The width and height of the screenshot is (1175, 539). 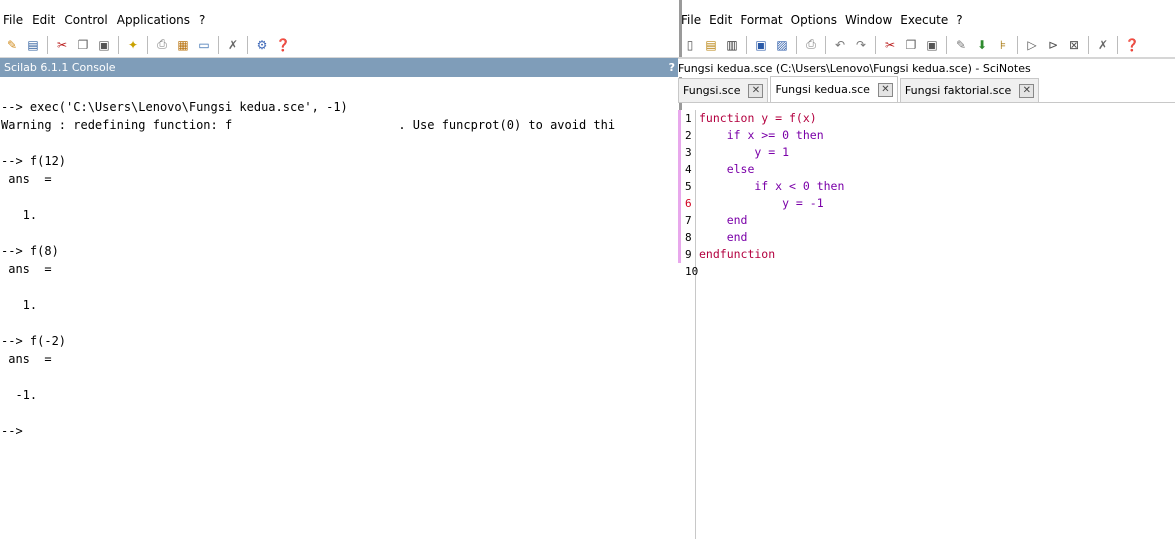 What do you see at coordinates (822, 89) in the screenshot?
I see `tab-label: Fungsi kedua.sce` at bounding box center [822, 89].